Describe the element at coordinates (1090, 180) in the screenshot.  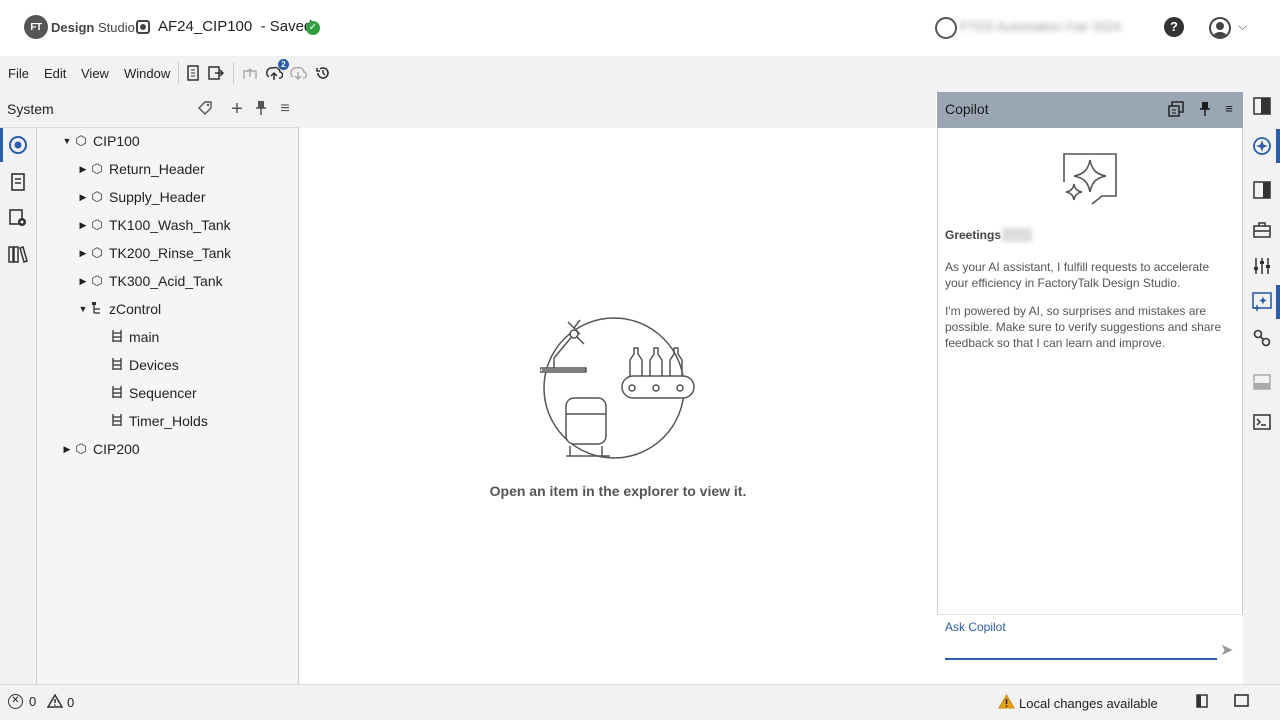
I see `copilot-sparkle-icon` at that location.